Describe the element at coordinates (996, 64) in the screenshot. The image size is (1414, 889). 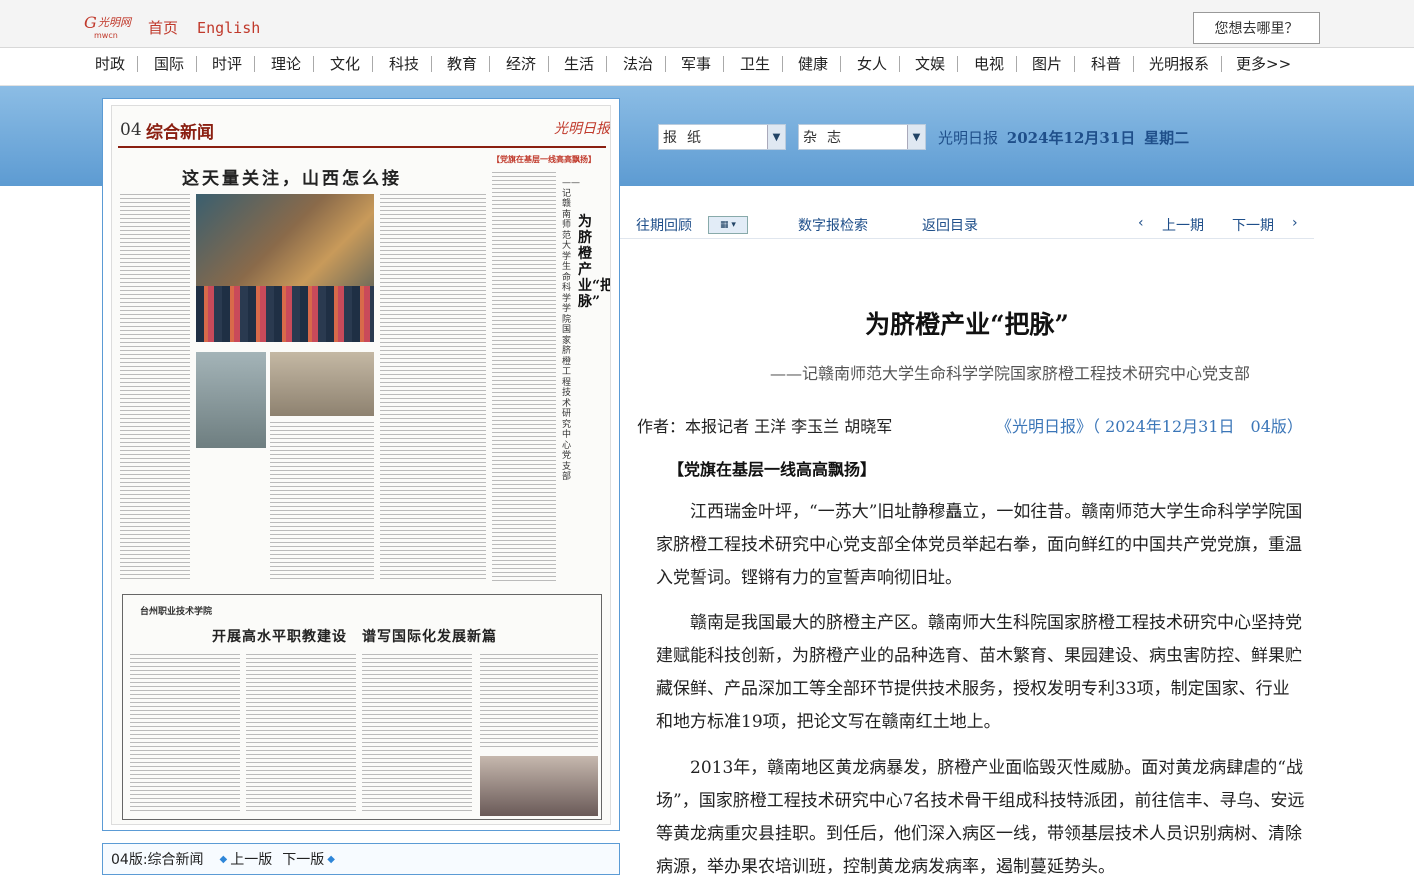
I see `nav-item: 电视` at that location.